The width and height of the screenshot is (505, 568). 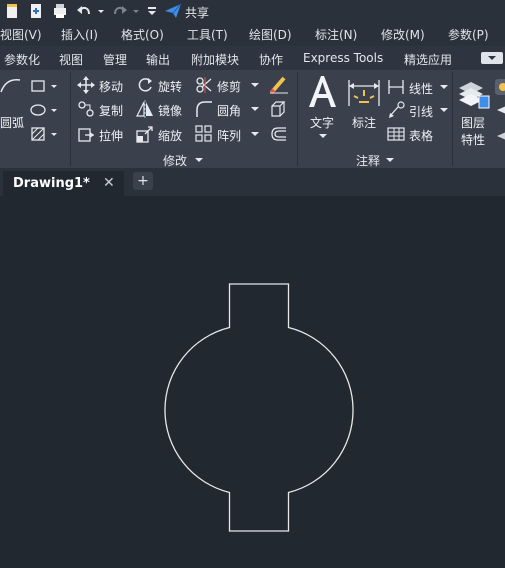 What do you see at coordinates (86, 85) in the screenshot?
I see `move-icon` at bounding box center [86, 85].